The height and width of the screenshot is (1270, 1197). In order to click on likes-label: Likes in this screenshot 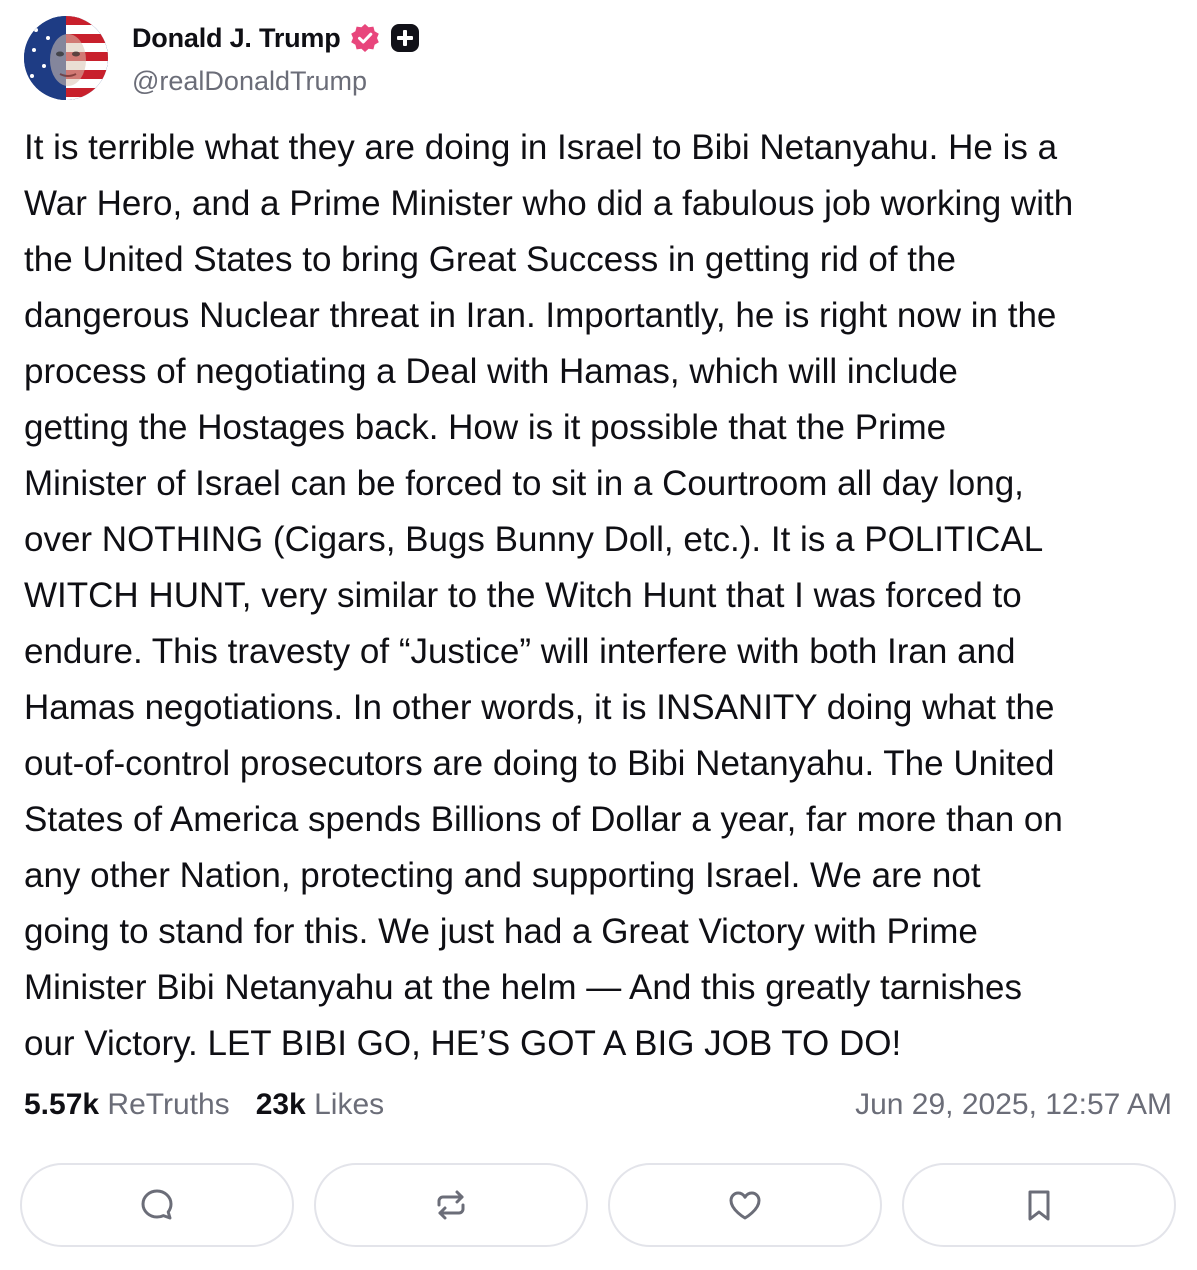, I will do `click(349, 1104)`.